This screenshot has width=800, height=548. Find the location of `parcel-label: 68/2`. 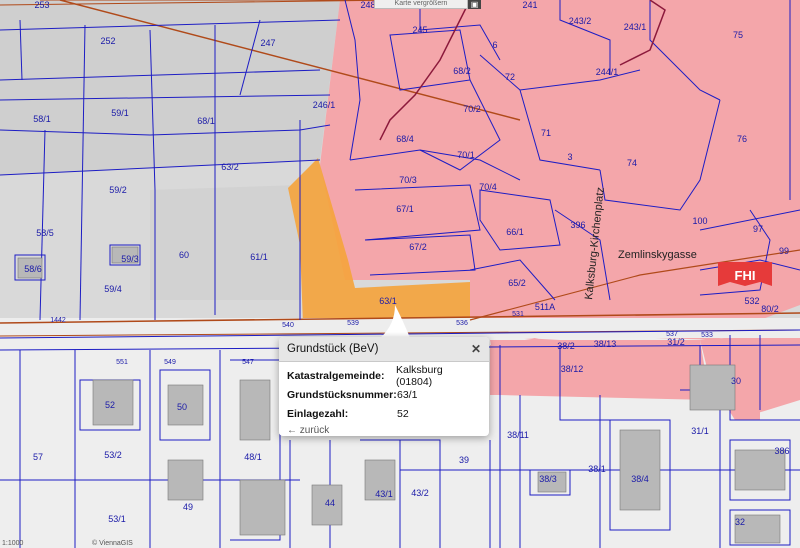

parcel-label: 68/2 is located at coordinates (462, 71).